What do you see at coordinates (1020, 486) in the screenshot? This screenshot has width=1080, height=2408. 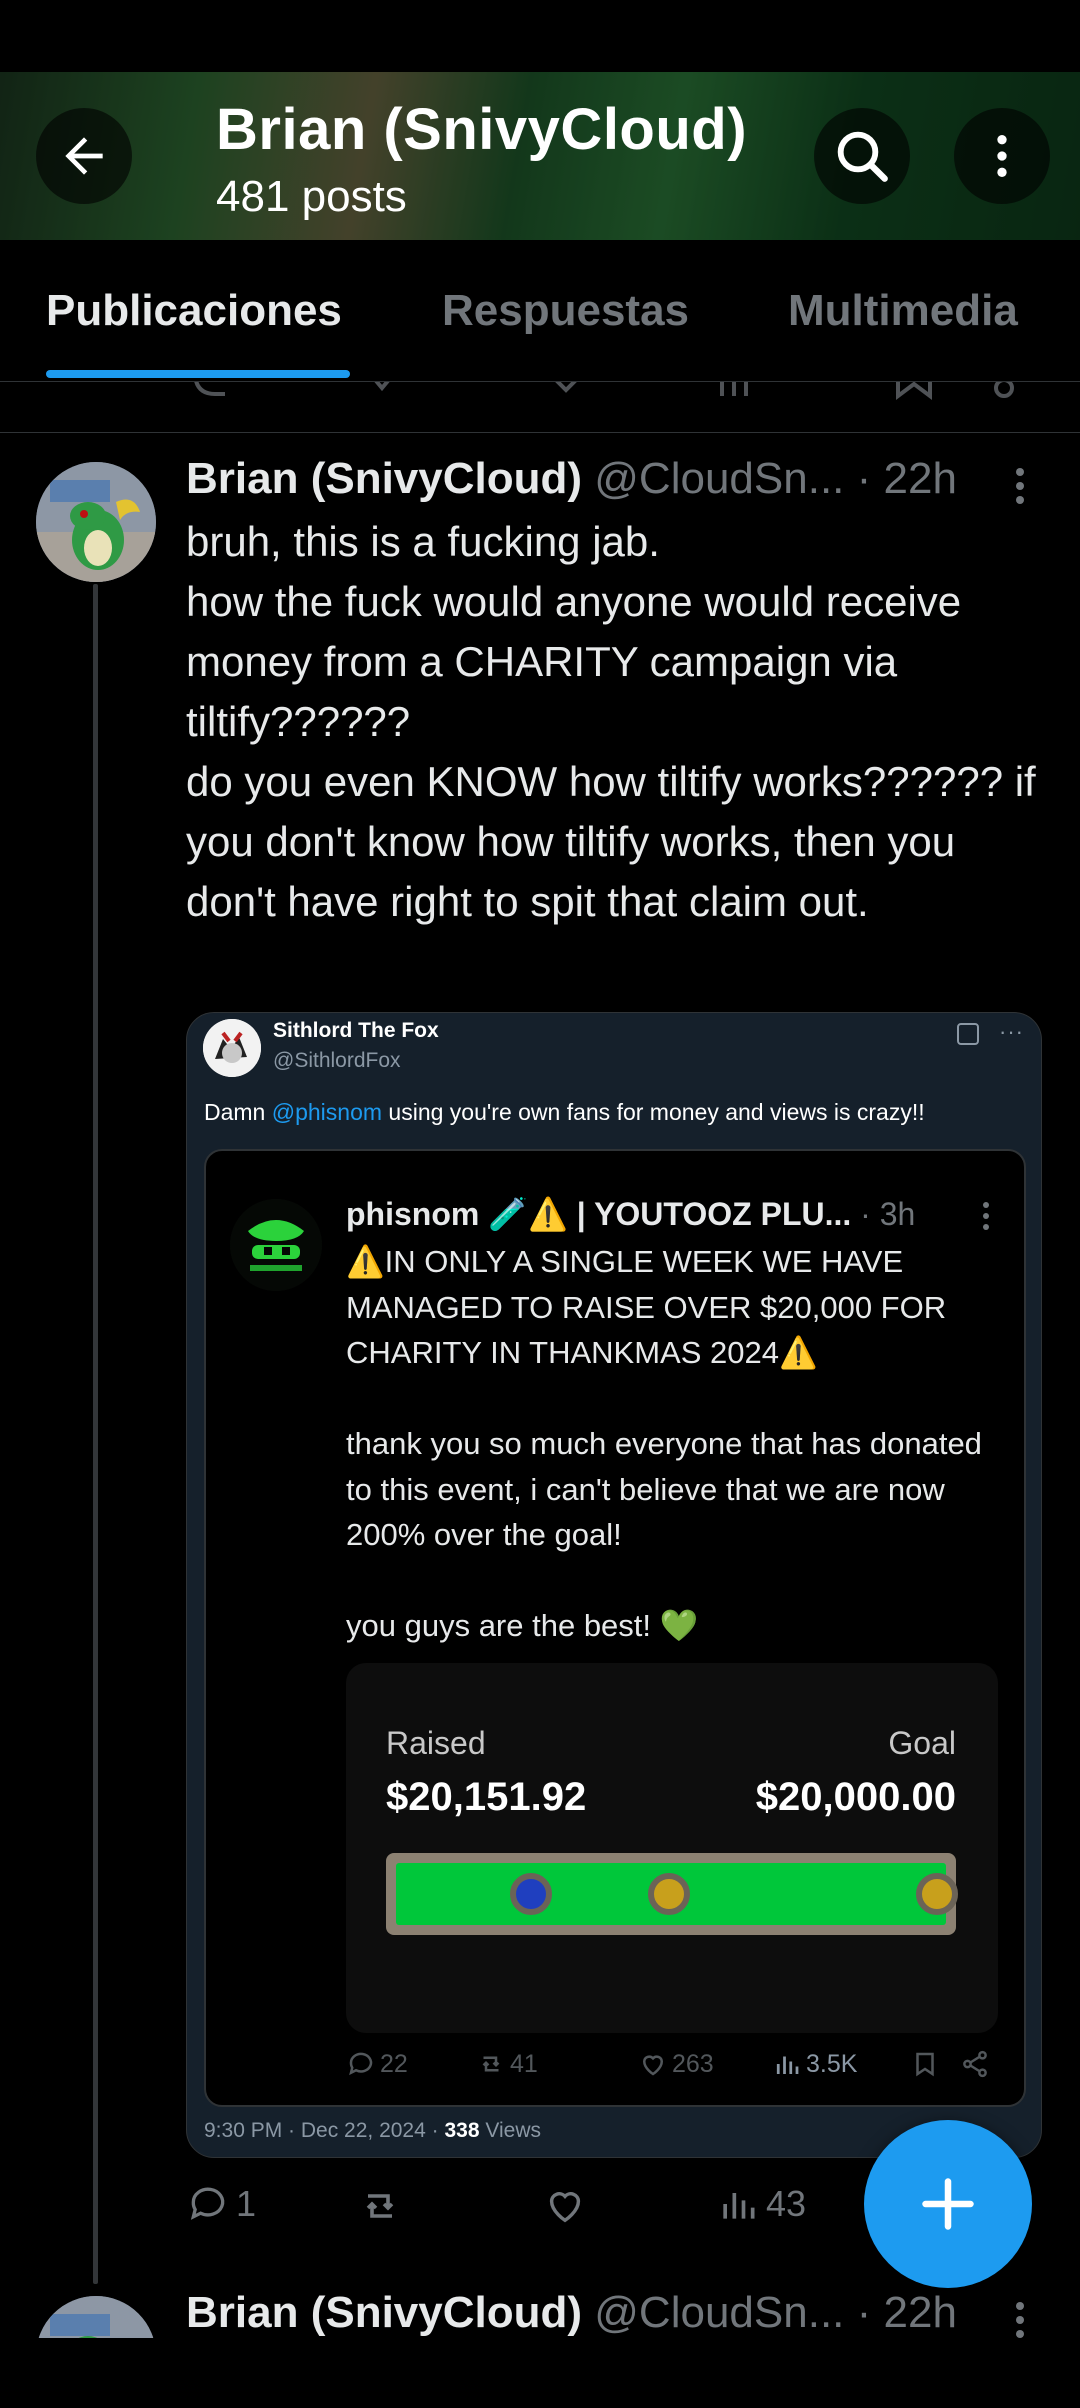 I see `post-more-button` at bounding box center [1020, 486].